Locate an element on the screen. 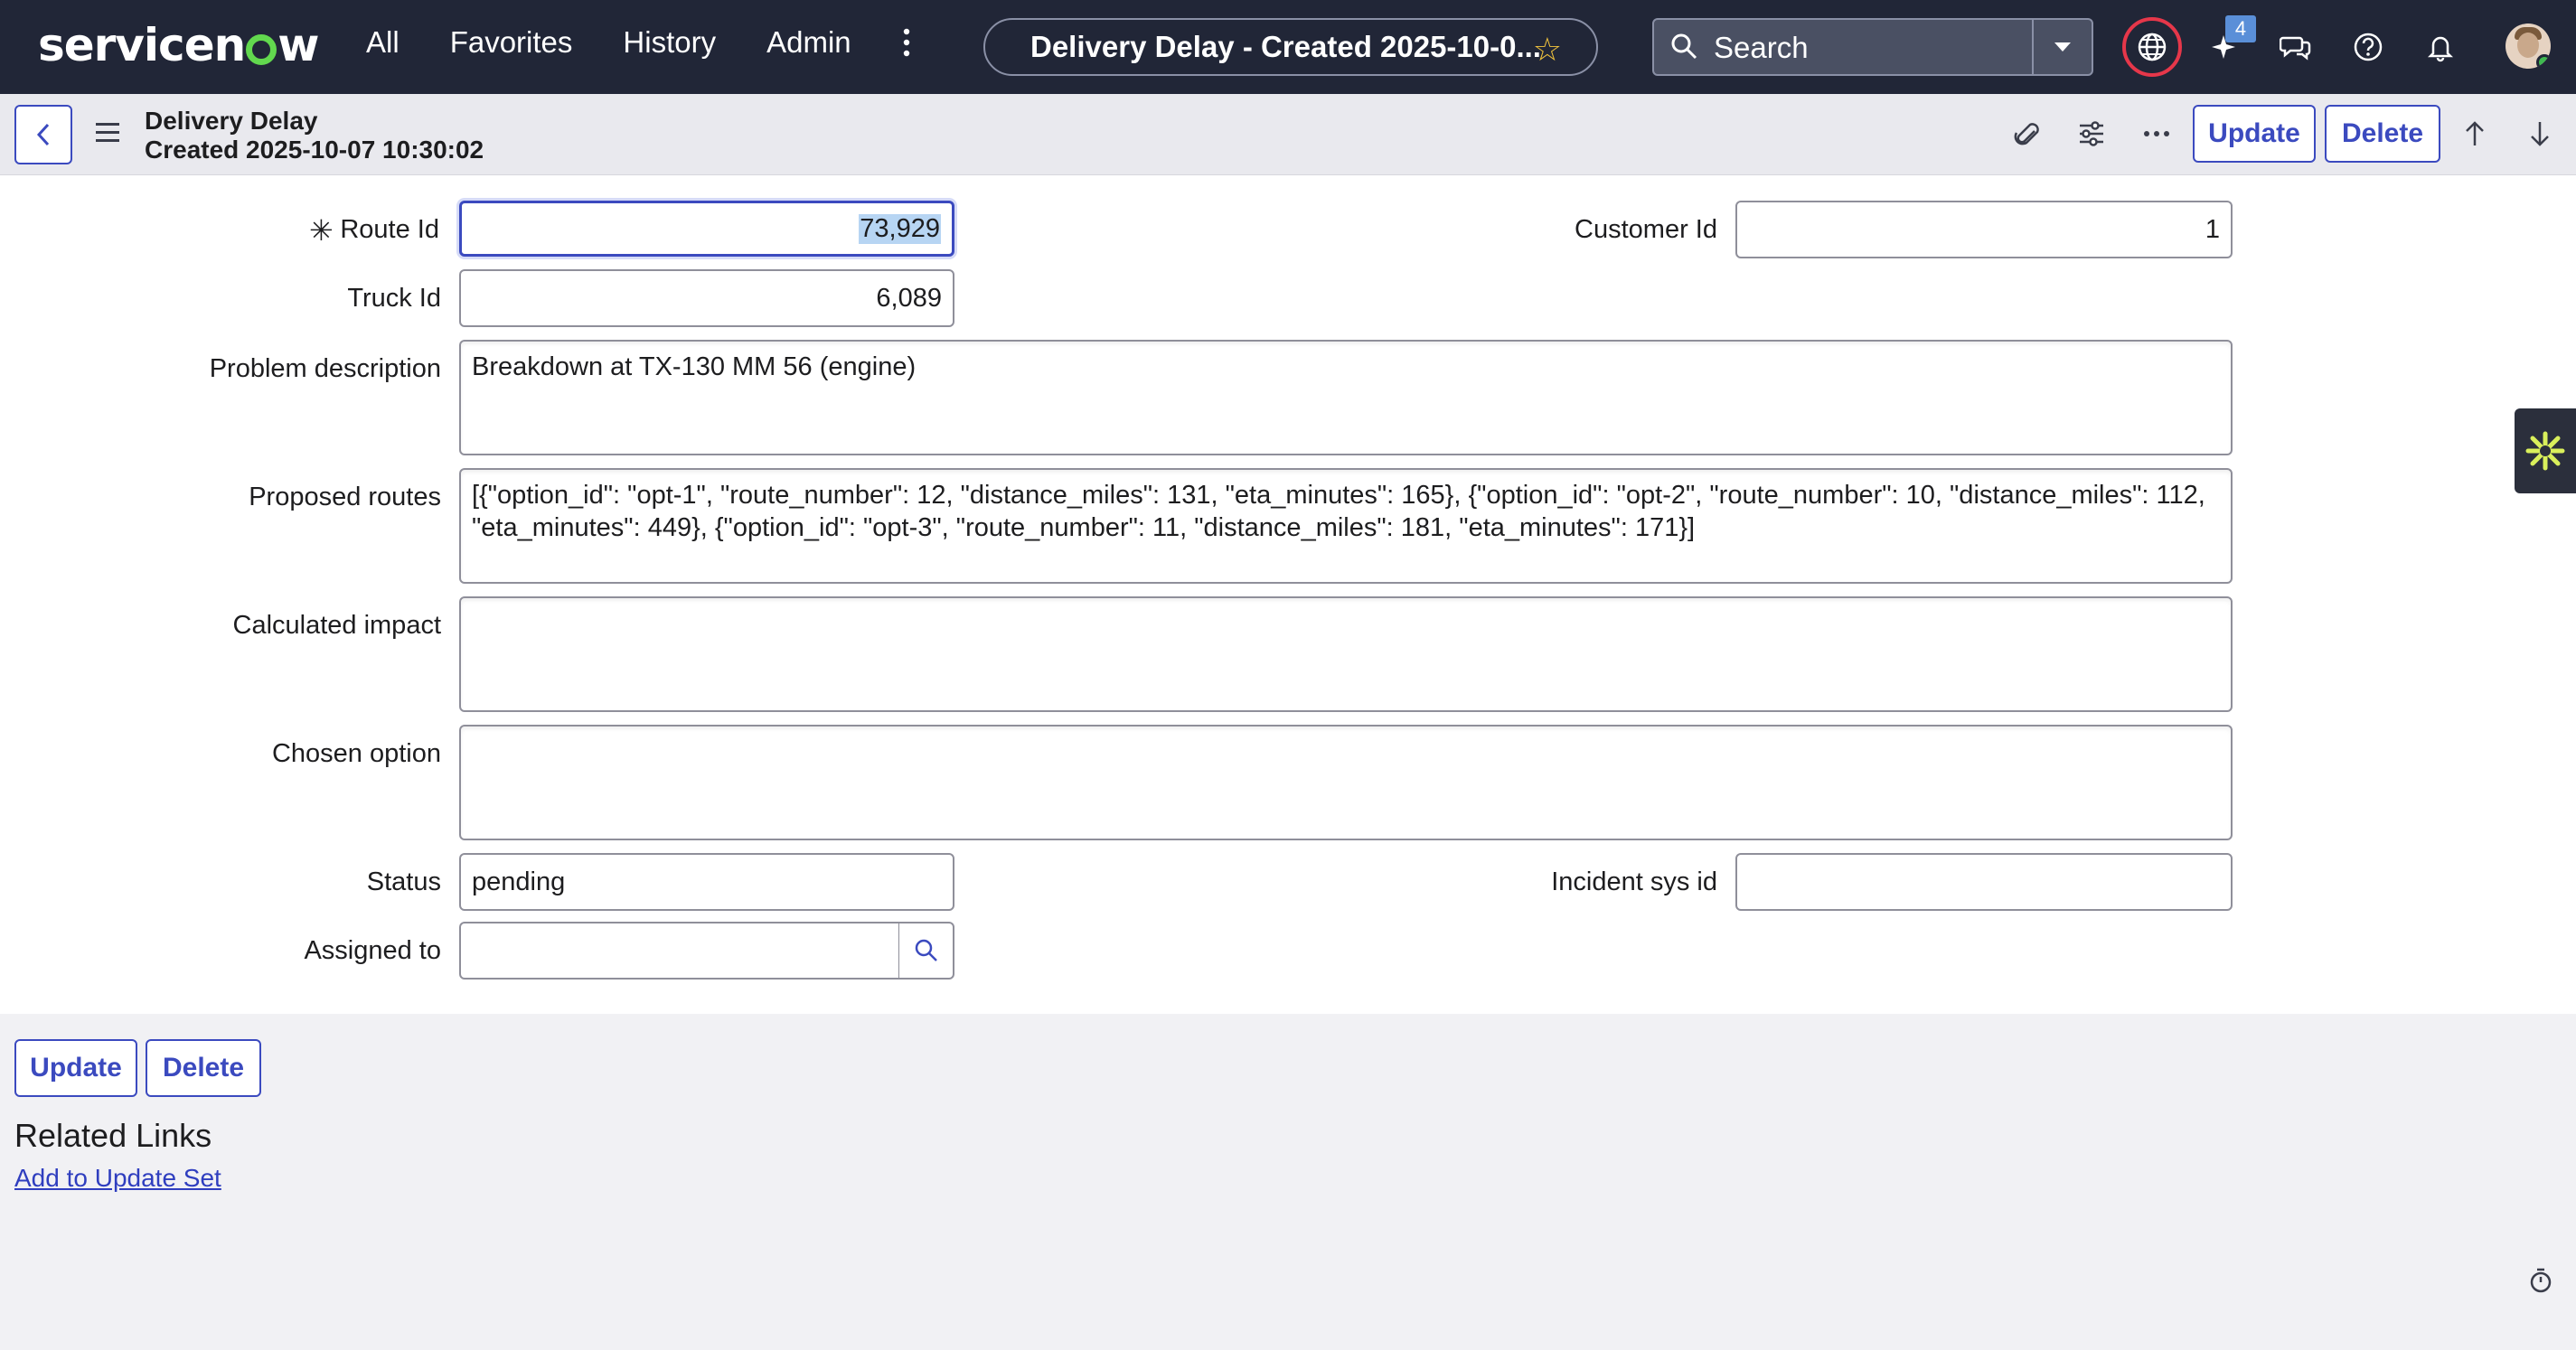 The width and height of the screenshot is (2576, 1350). chosen-option-label: Chosen option is located at coordinates (356, 753).